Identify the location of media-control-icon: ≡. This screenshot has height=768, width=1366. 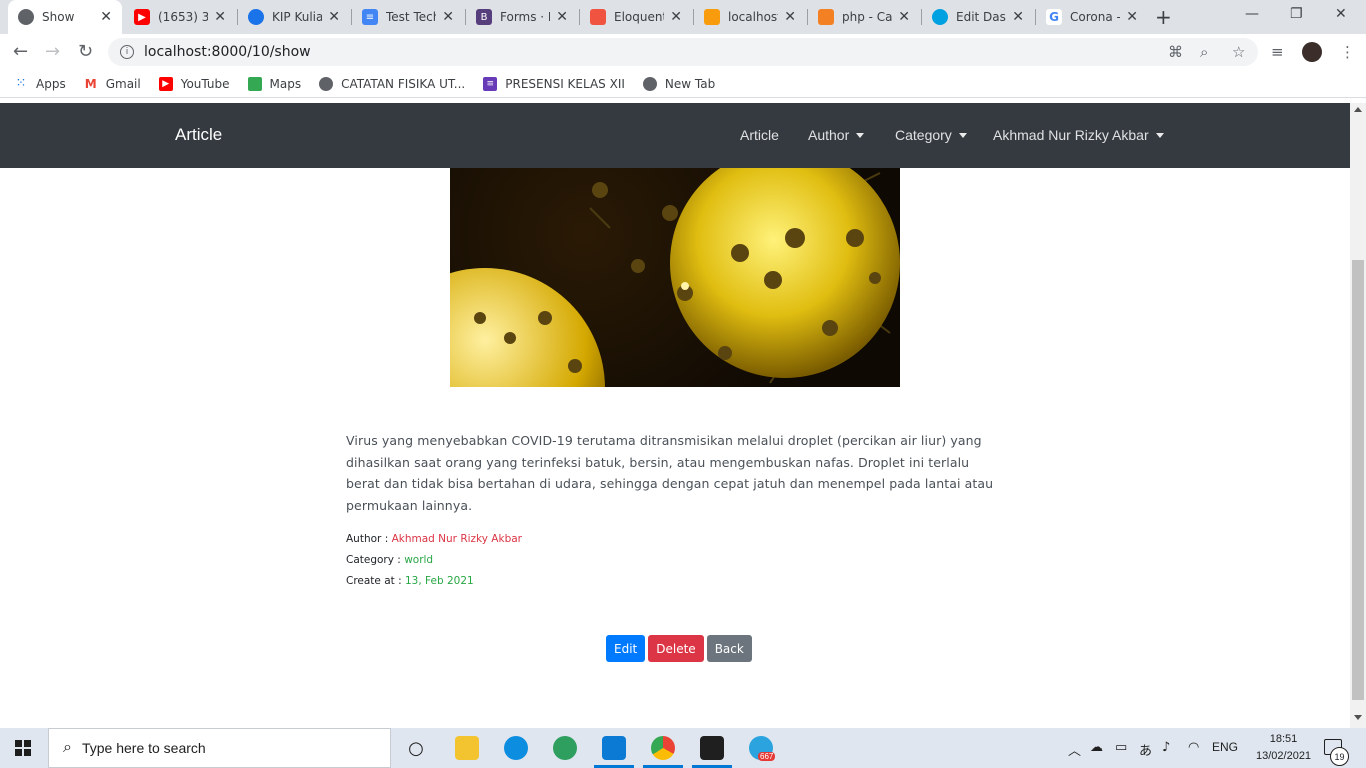
(1277, 52).